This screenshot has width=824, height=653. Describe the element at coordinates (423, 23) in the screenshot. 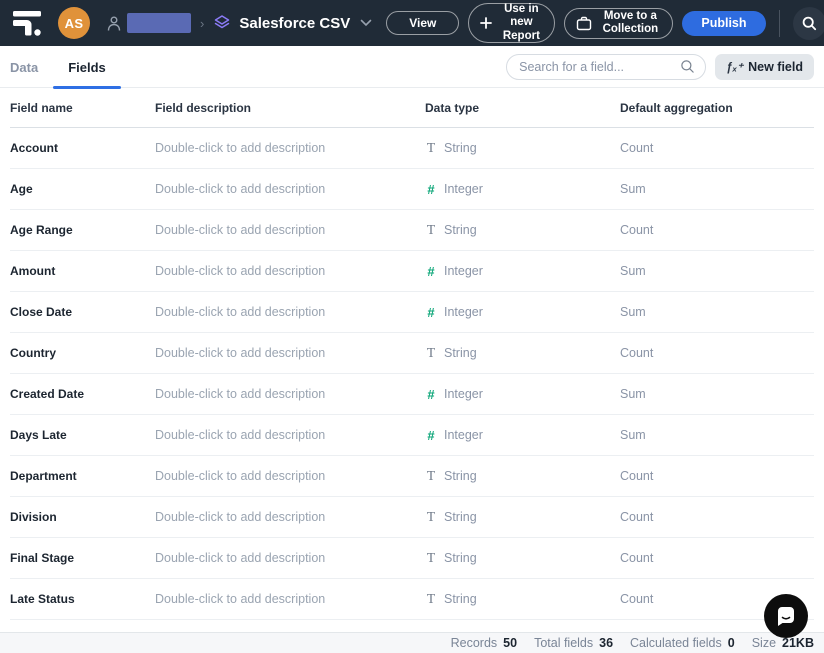

I see `view-button: View` at that location.